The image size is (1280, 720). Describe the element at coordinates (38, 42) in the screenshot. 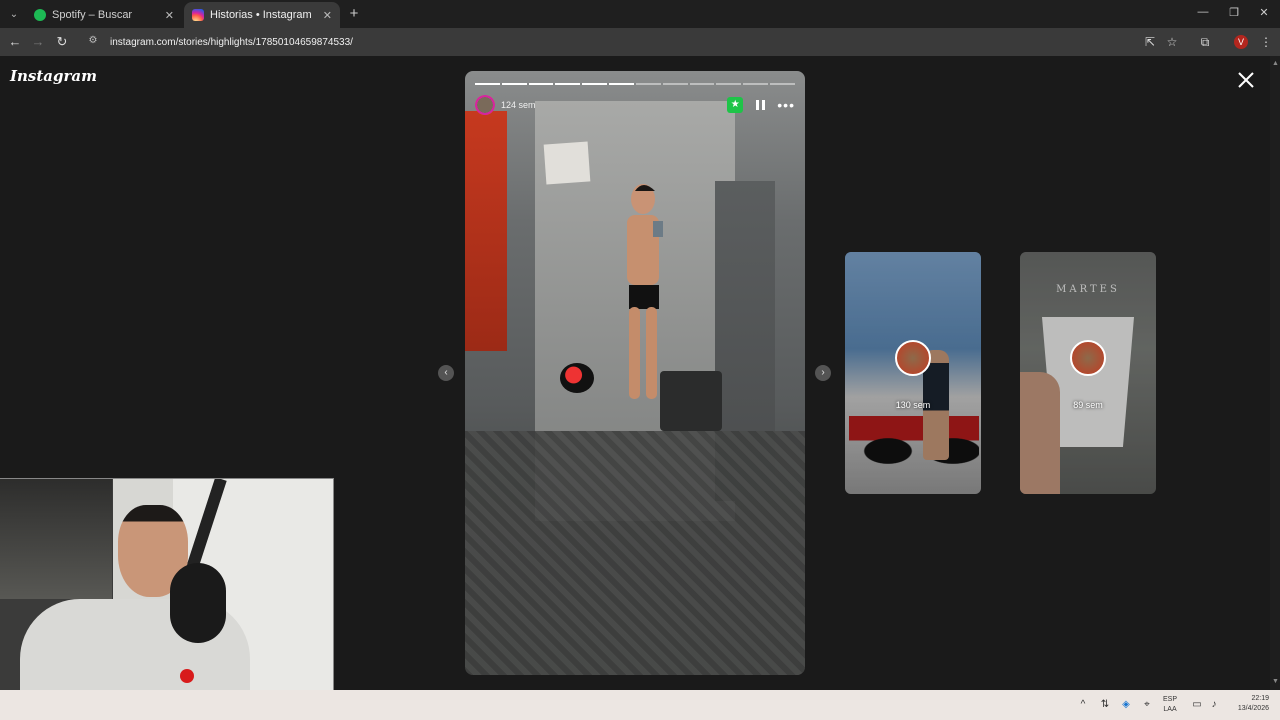

I see `forward-arrow-icon: →` at that location.